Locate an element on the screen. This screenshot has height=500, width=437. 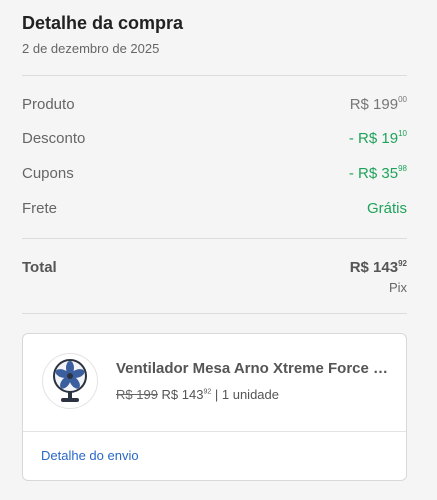
payment-method: Pix is located at coordinates (397, 287).